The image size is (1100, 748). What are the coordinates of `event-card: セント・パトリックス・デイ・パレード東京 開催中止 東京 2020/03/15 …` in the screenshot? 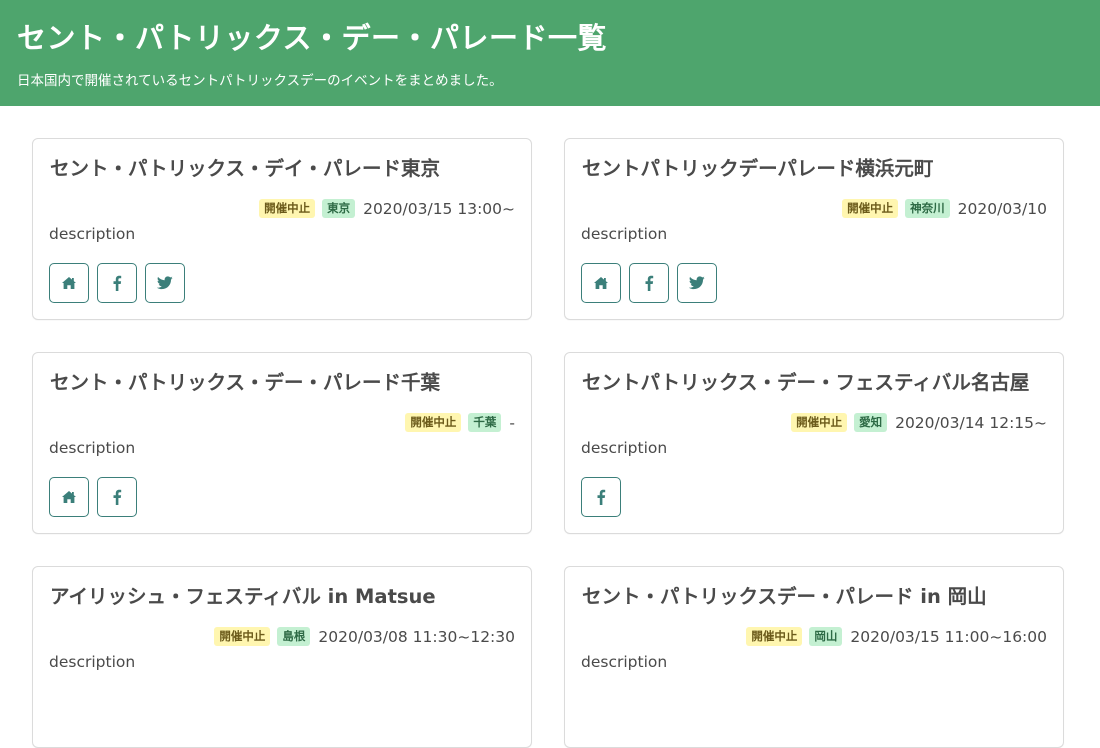 It's located at (282, 229).